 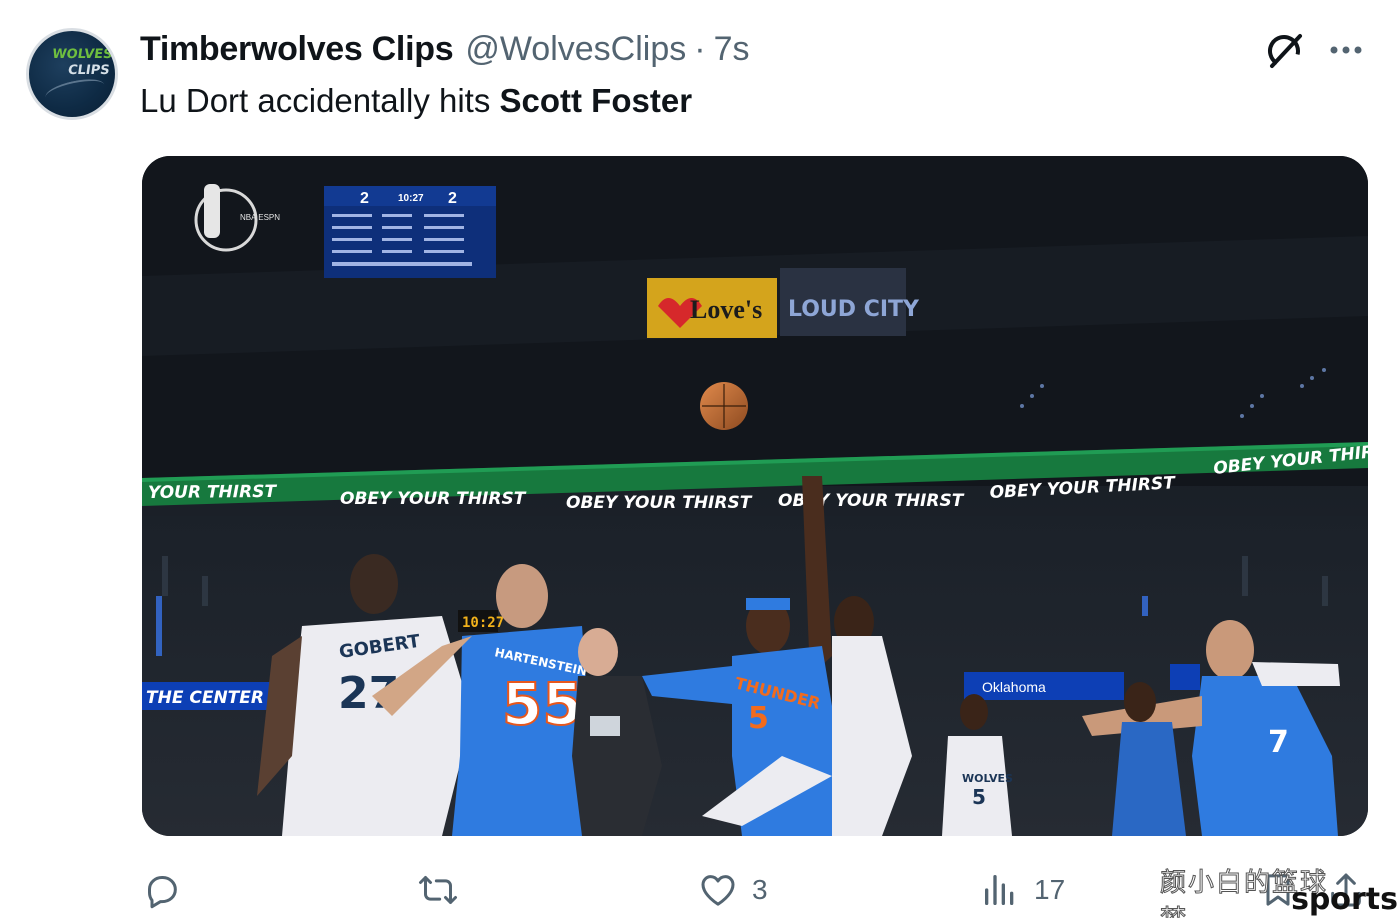 I want to click on avatar-signature, so click(x=75, y=91).